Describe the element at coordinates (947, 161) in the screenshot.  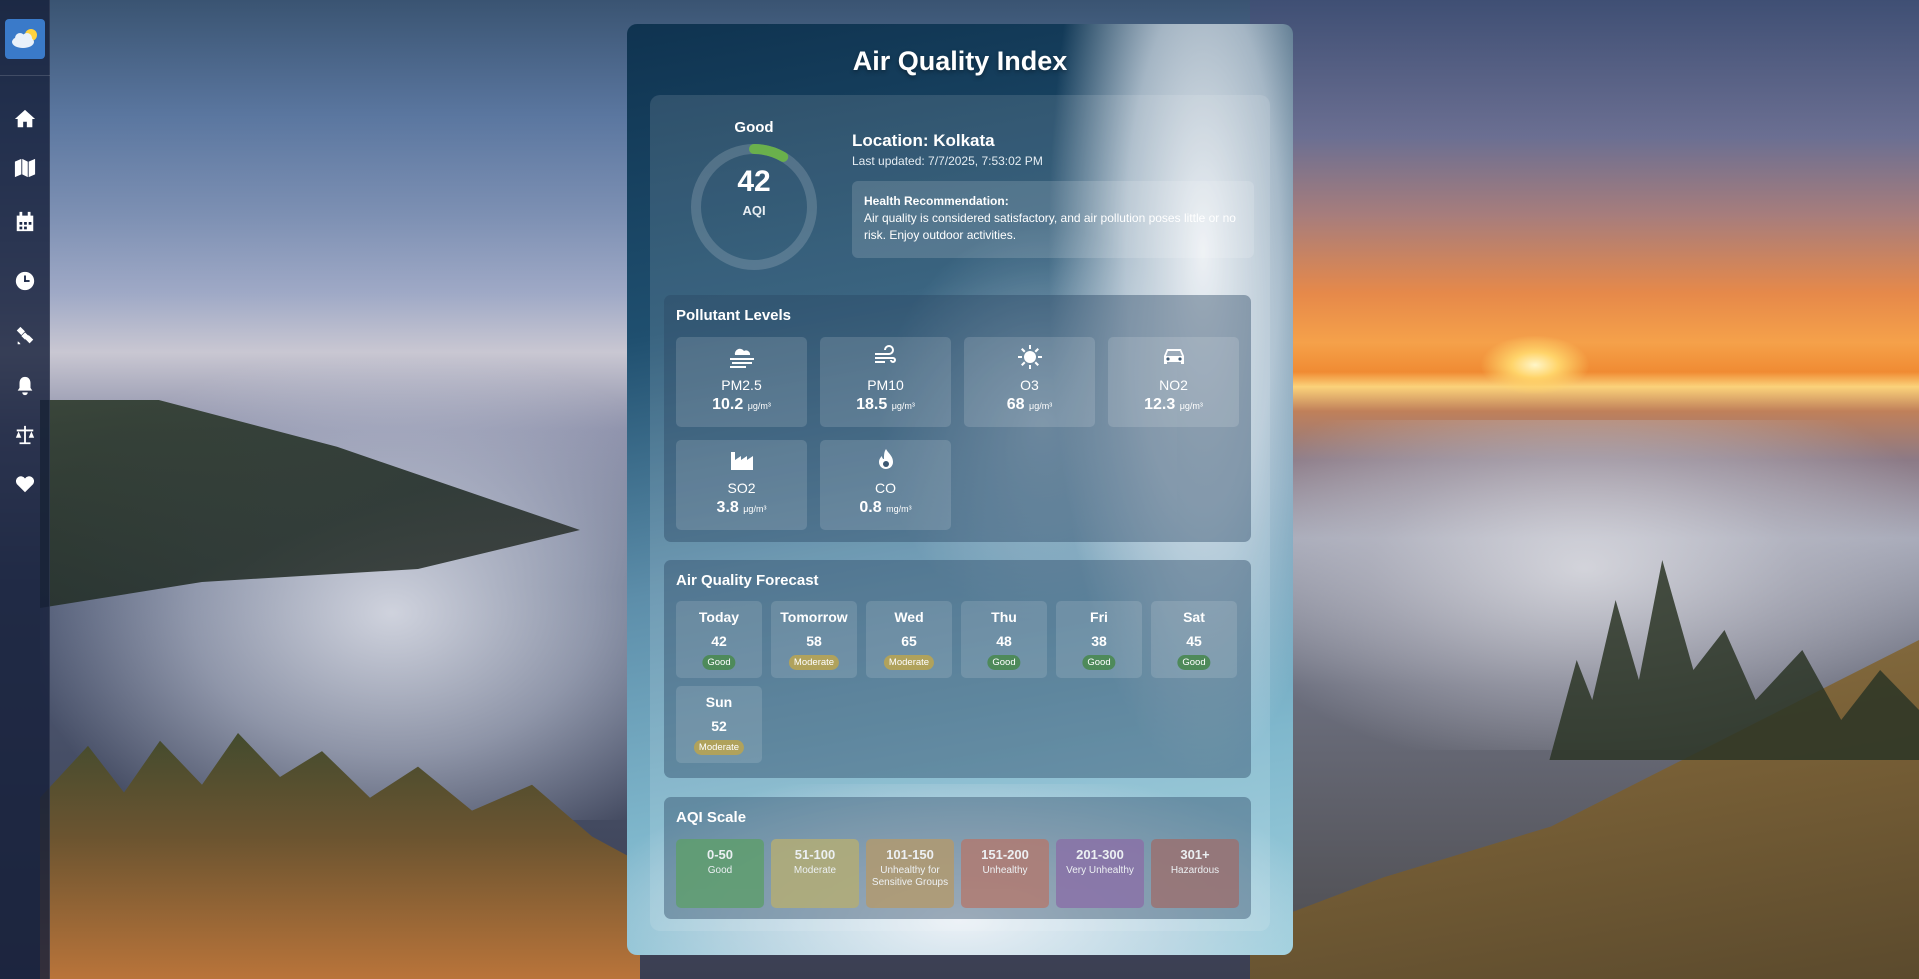
I see `last-updated: Last updated: 7/7/2025, 7:53:02 PM` at that location.